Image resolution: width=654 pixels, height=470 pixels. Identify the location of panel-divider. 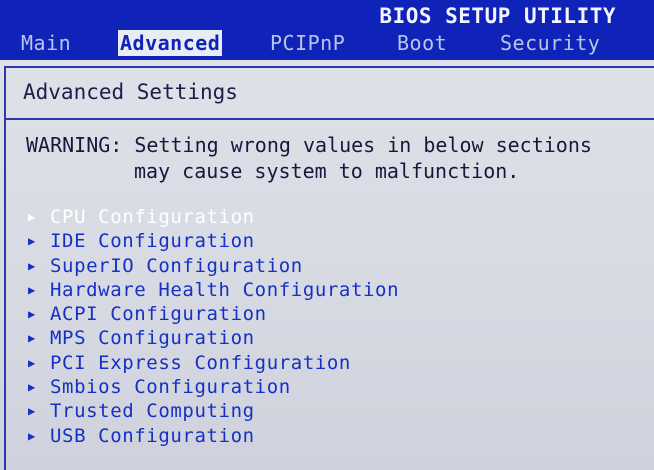
(330, 119).